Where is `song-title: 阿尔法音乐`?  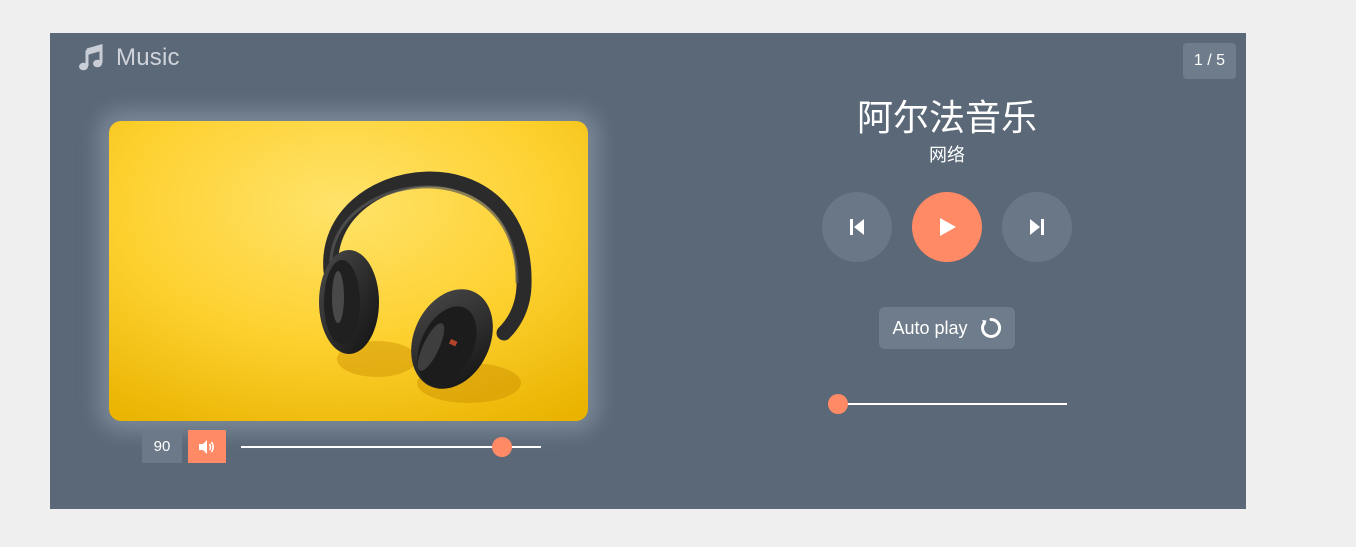 song-title: 阿尔法音乐 is located at coordinates (946, 117).